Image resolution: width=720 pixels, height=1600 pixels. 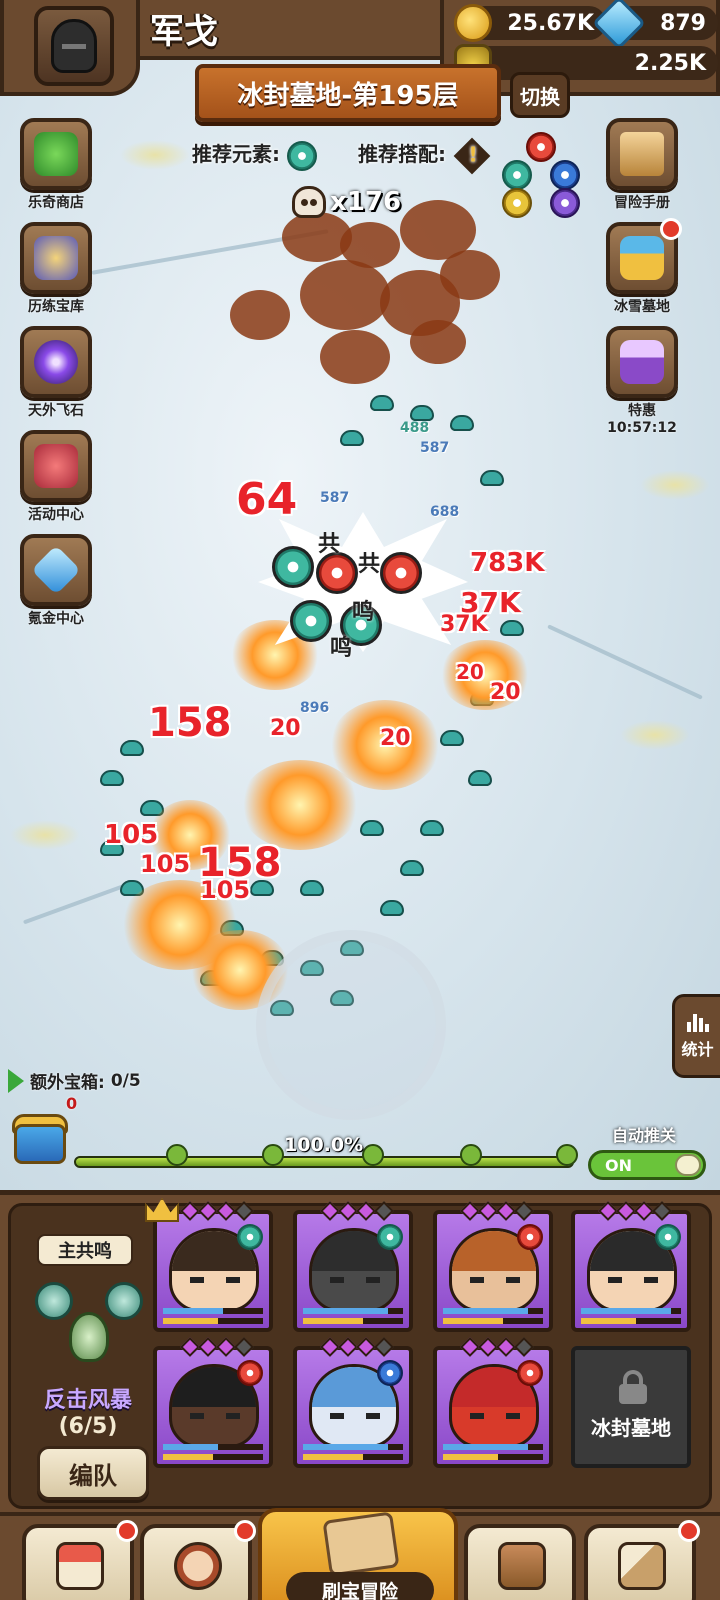 I want to click on profile-panel, so click(x=70, y=48).